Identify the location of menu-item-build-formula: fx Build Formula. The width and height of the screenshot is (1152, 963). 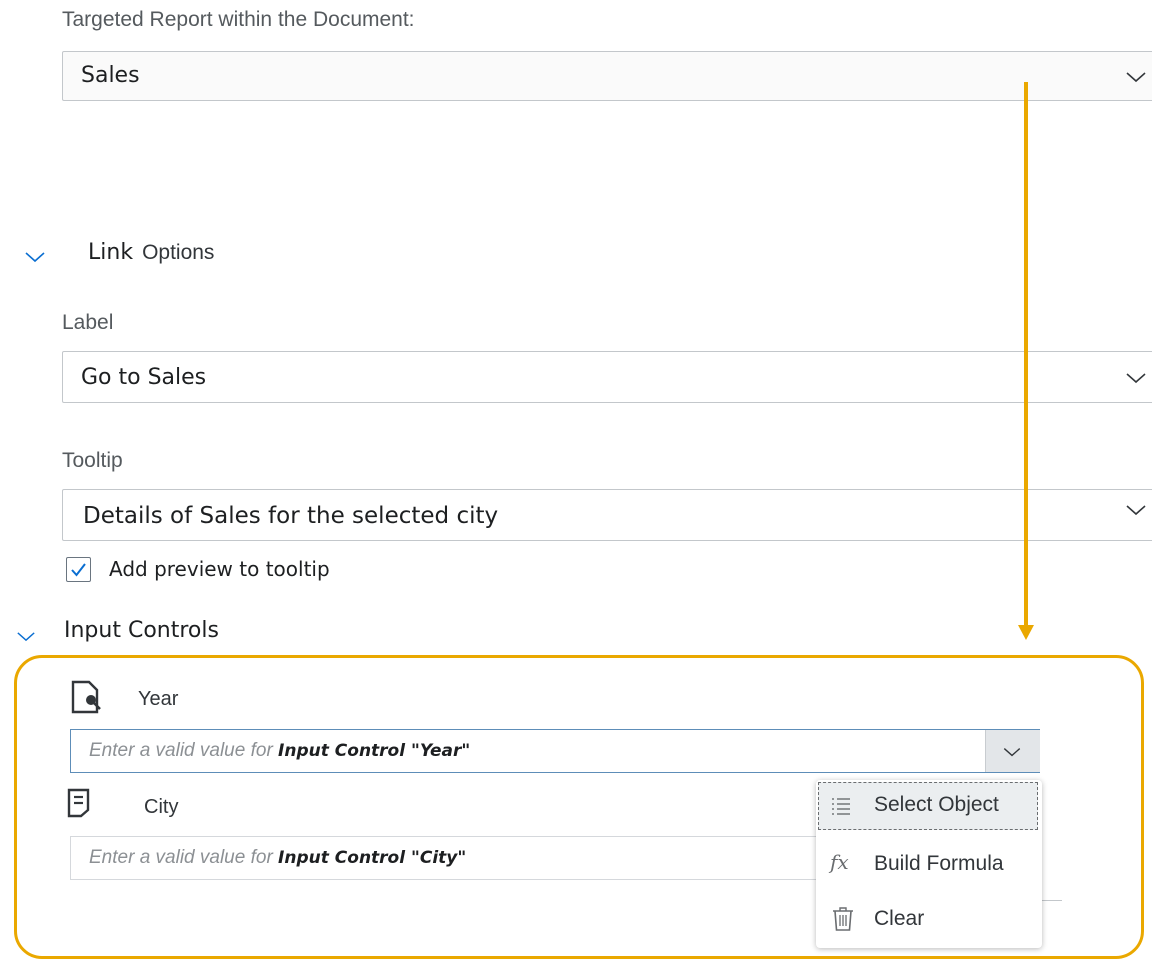
(929, 864).